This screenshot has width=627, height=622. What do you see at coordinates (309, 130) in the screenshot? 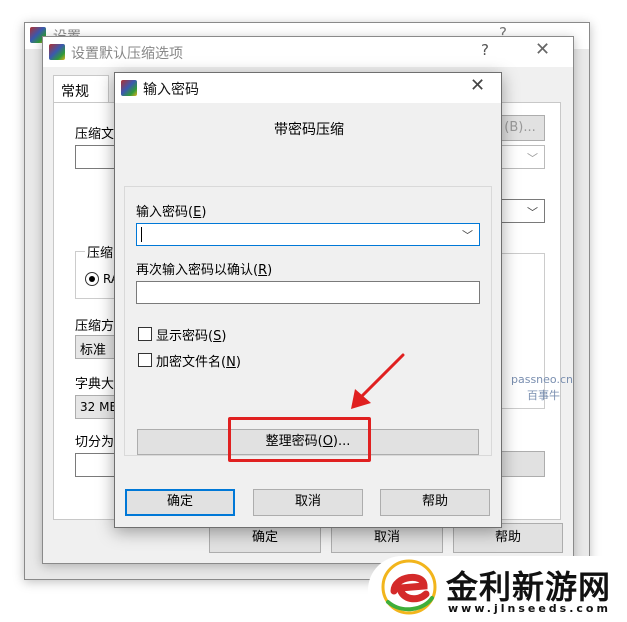
I see `password-heading: 带密码压缩` at bounding box center [309, 130].